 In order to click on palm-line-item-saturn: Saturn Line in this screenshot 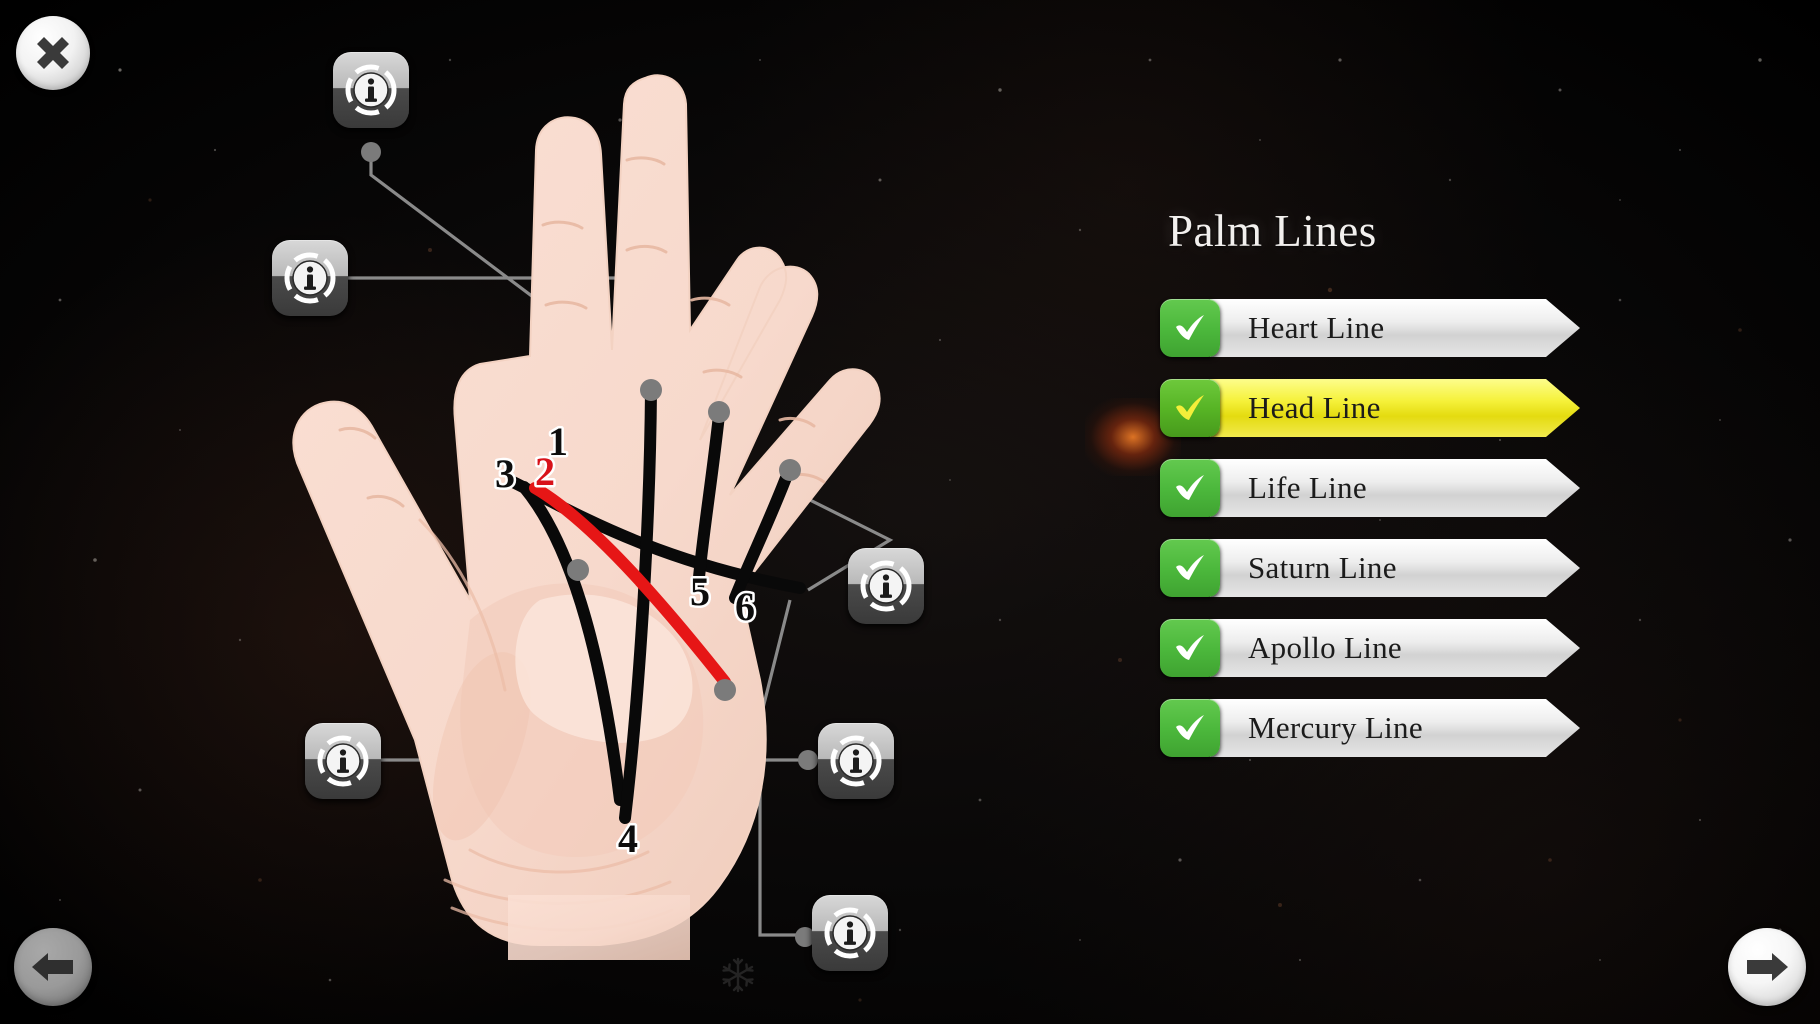, I will do `click(1370, 568)`.